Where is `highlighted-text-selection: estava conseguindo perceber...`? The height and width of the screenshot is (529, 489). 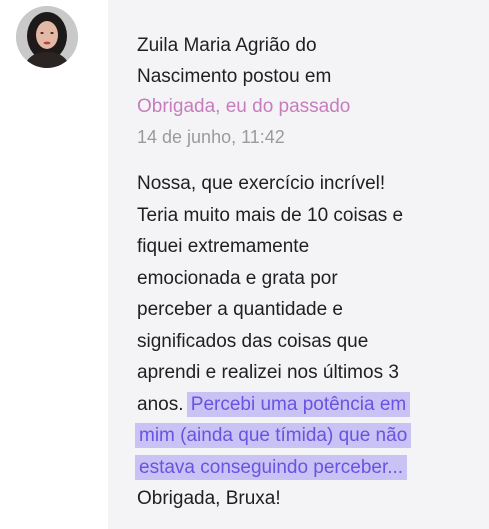
highlighted-text-selection: estava conseguindo perceber... is located at coordinates (271, 467).